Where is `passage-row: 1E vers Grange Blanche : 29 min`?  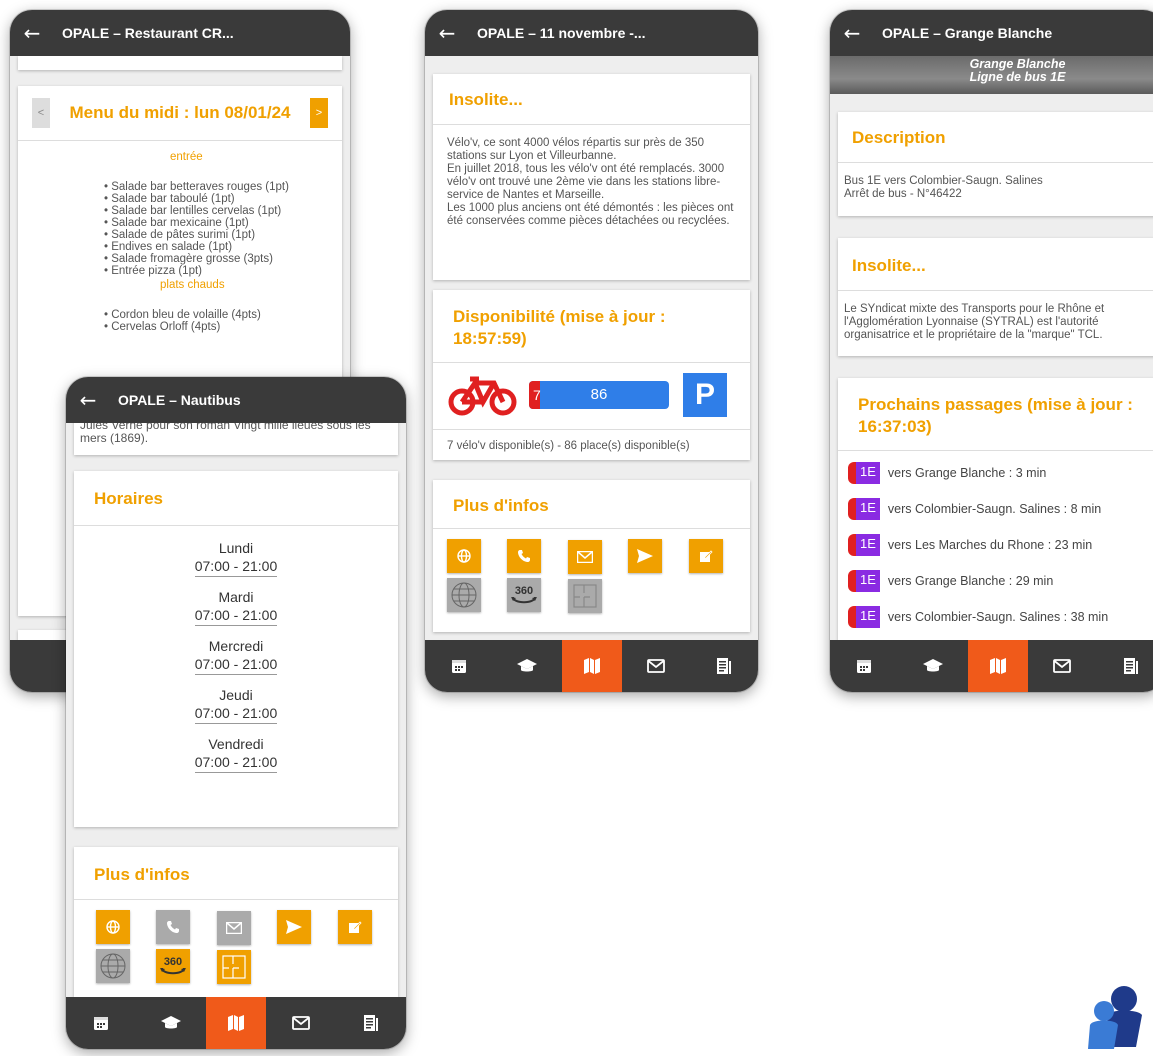 passage-row: 1E vers Grange Blanche : 29 min is located at coordinates (1000, 581).